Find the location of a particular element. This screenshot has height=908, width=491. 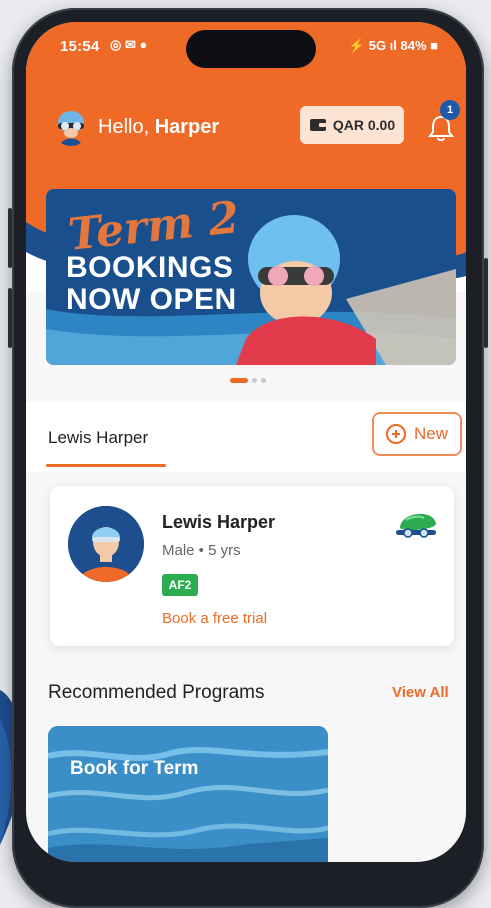

wallet-balance-value: QAR 0.00 is located at coordinates (364, 125).